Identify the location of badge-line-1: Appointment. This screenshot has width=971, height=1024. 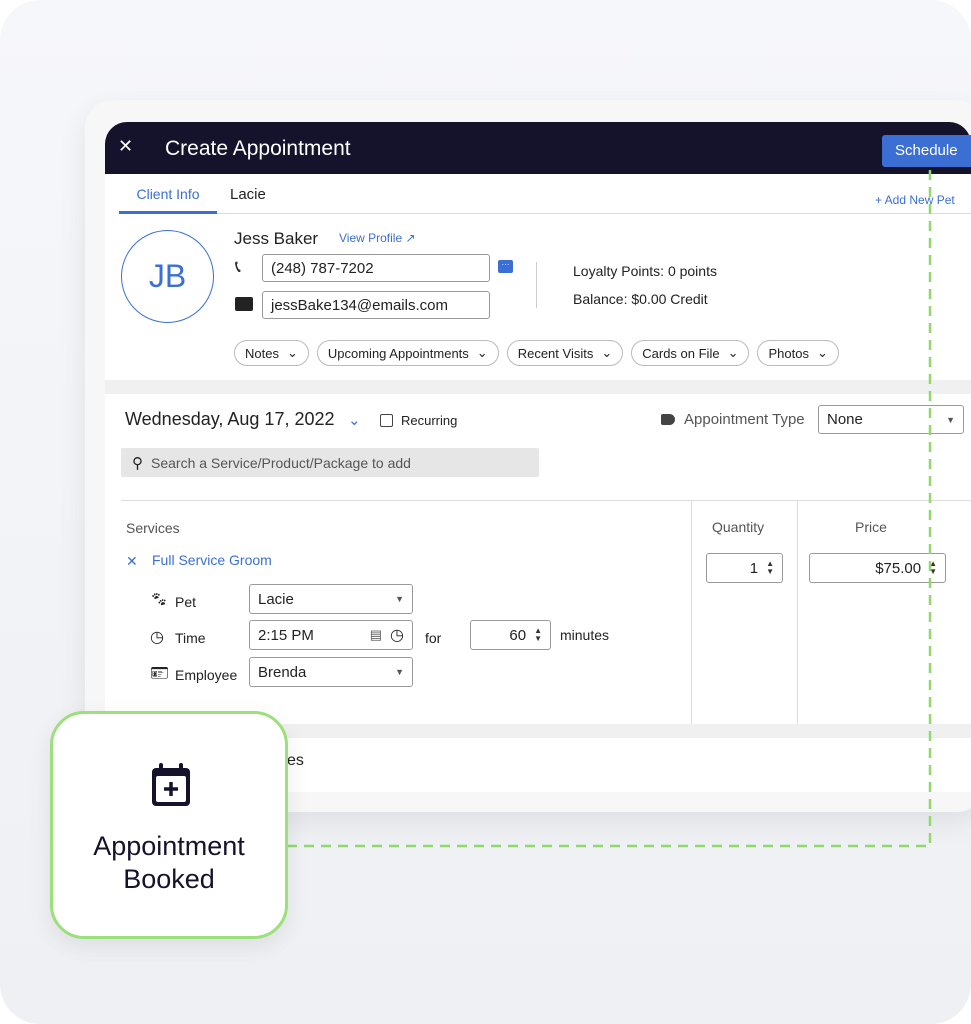
(169, 846).